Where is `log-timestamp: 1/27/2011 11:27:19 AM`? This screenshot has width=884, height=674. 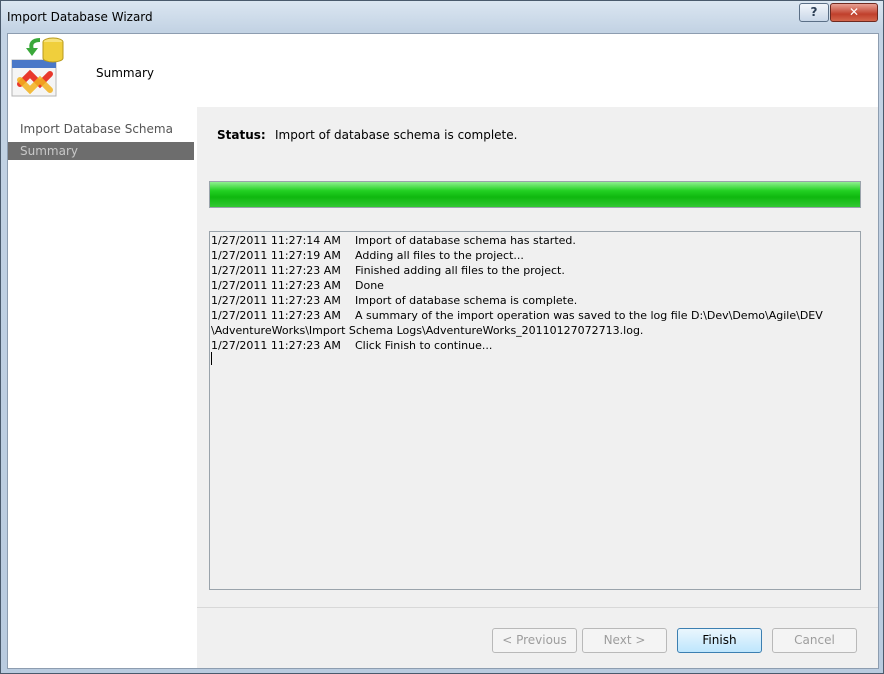 log-timestamp: 1/27/2011 11:27:19 AM is located at coordinates (276, 255).